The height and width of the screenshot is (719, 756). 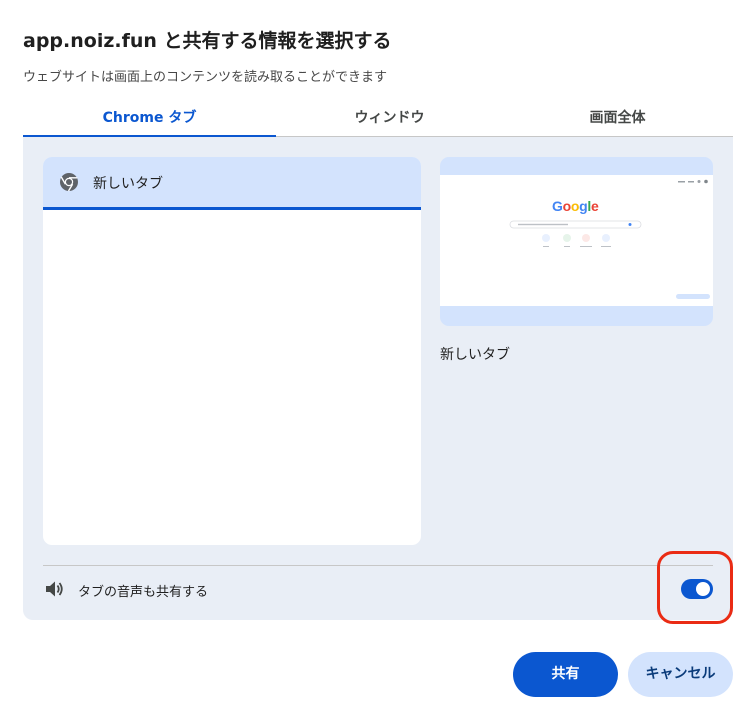 I want to click on tab-chrome-tab: Chrome タブ, so click(x=149, y=118).